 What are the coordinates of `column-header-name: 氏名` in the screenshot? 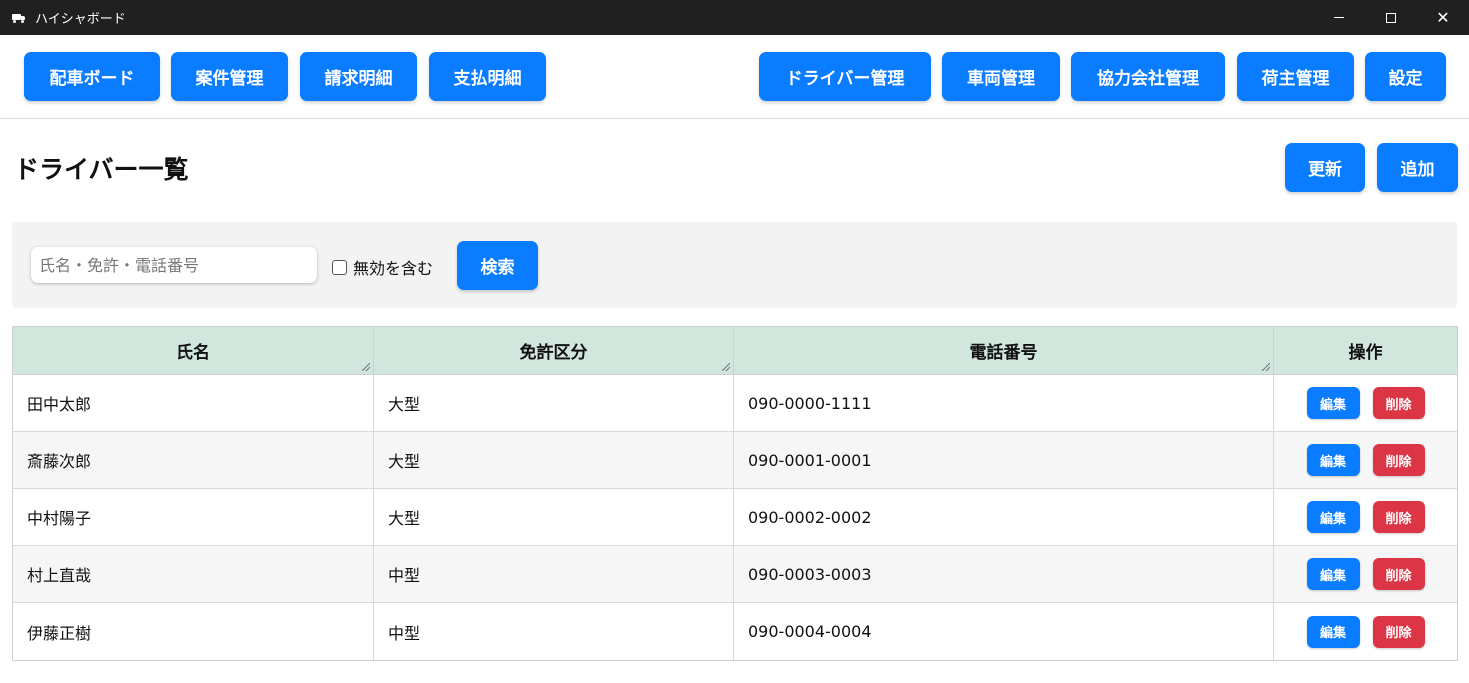 It's located at (193, 350).